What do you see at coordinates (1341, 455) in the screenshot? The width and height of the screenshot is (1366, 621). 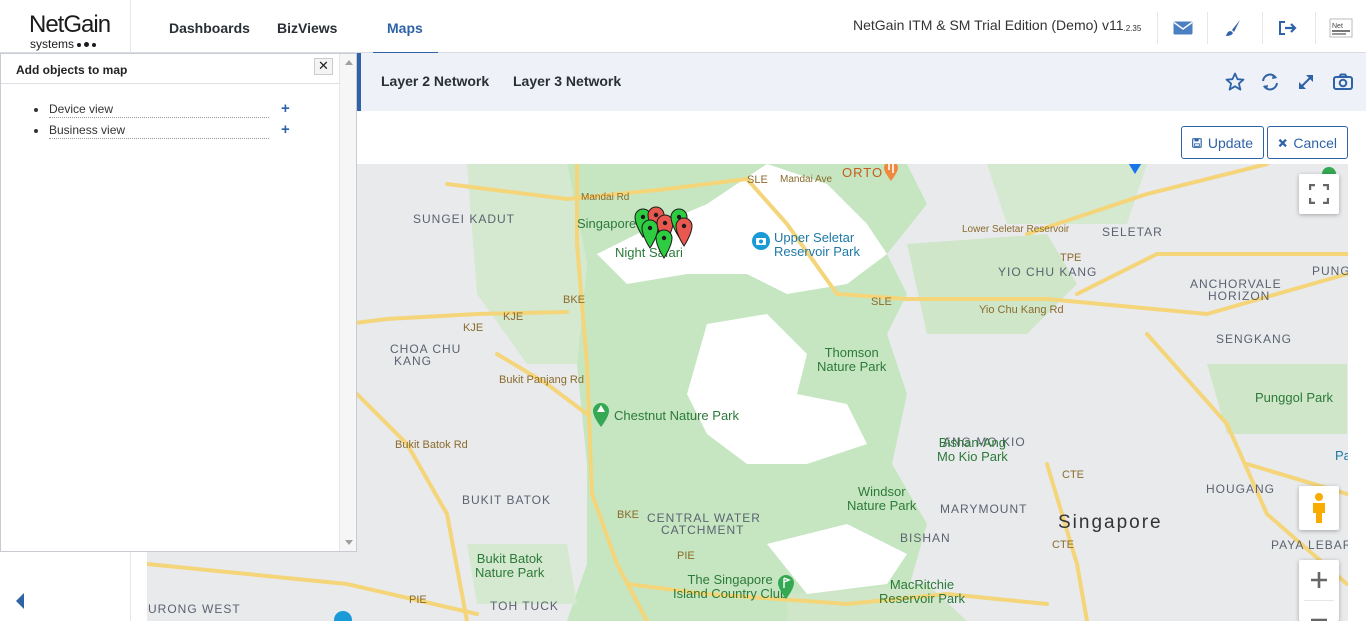 I see `map-label-pa: Pa` at bounding box center [1341, 455].